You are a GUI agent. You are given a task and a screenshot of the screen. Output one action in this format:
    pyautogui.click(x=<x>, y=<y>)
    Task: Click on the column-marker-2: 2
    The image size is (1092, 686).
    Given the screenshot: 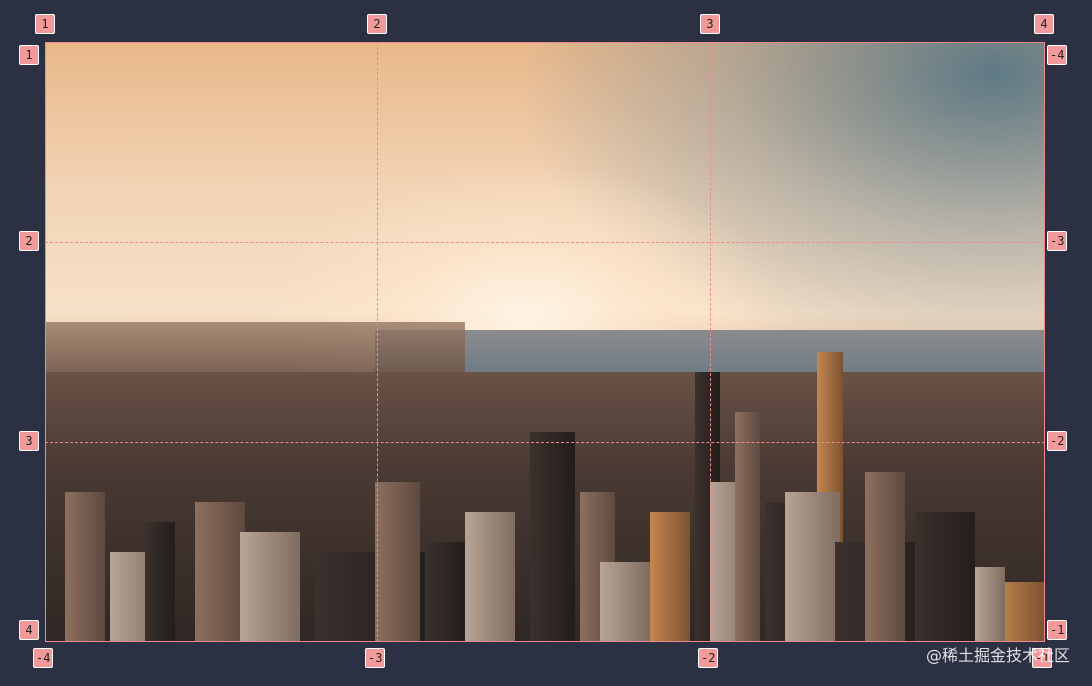 What is the action you would take?
    pyautogui.click(x=377, y=24)
    